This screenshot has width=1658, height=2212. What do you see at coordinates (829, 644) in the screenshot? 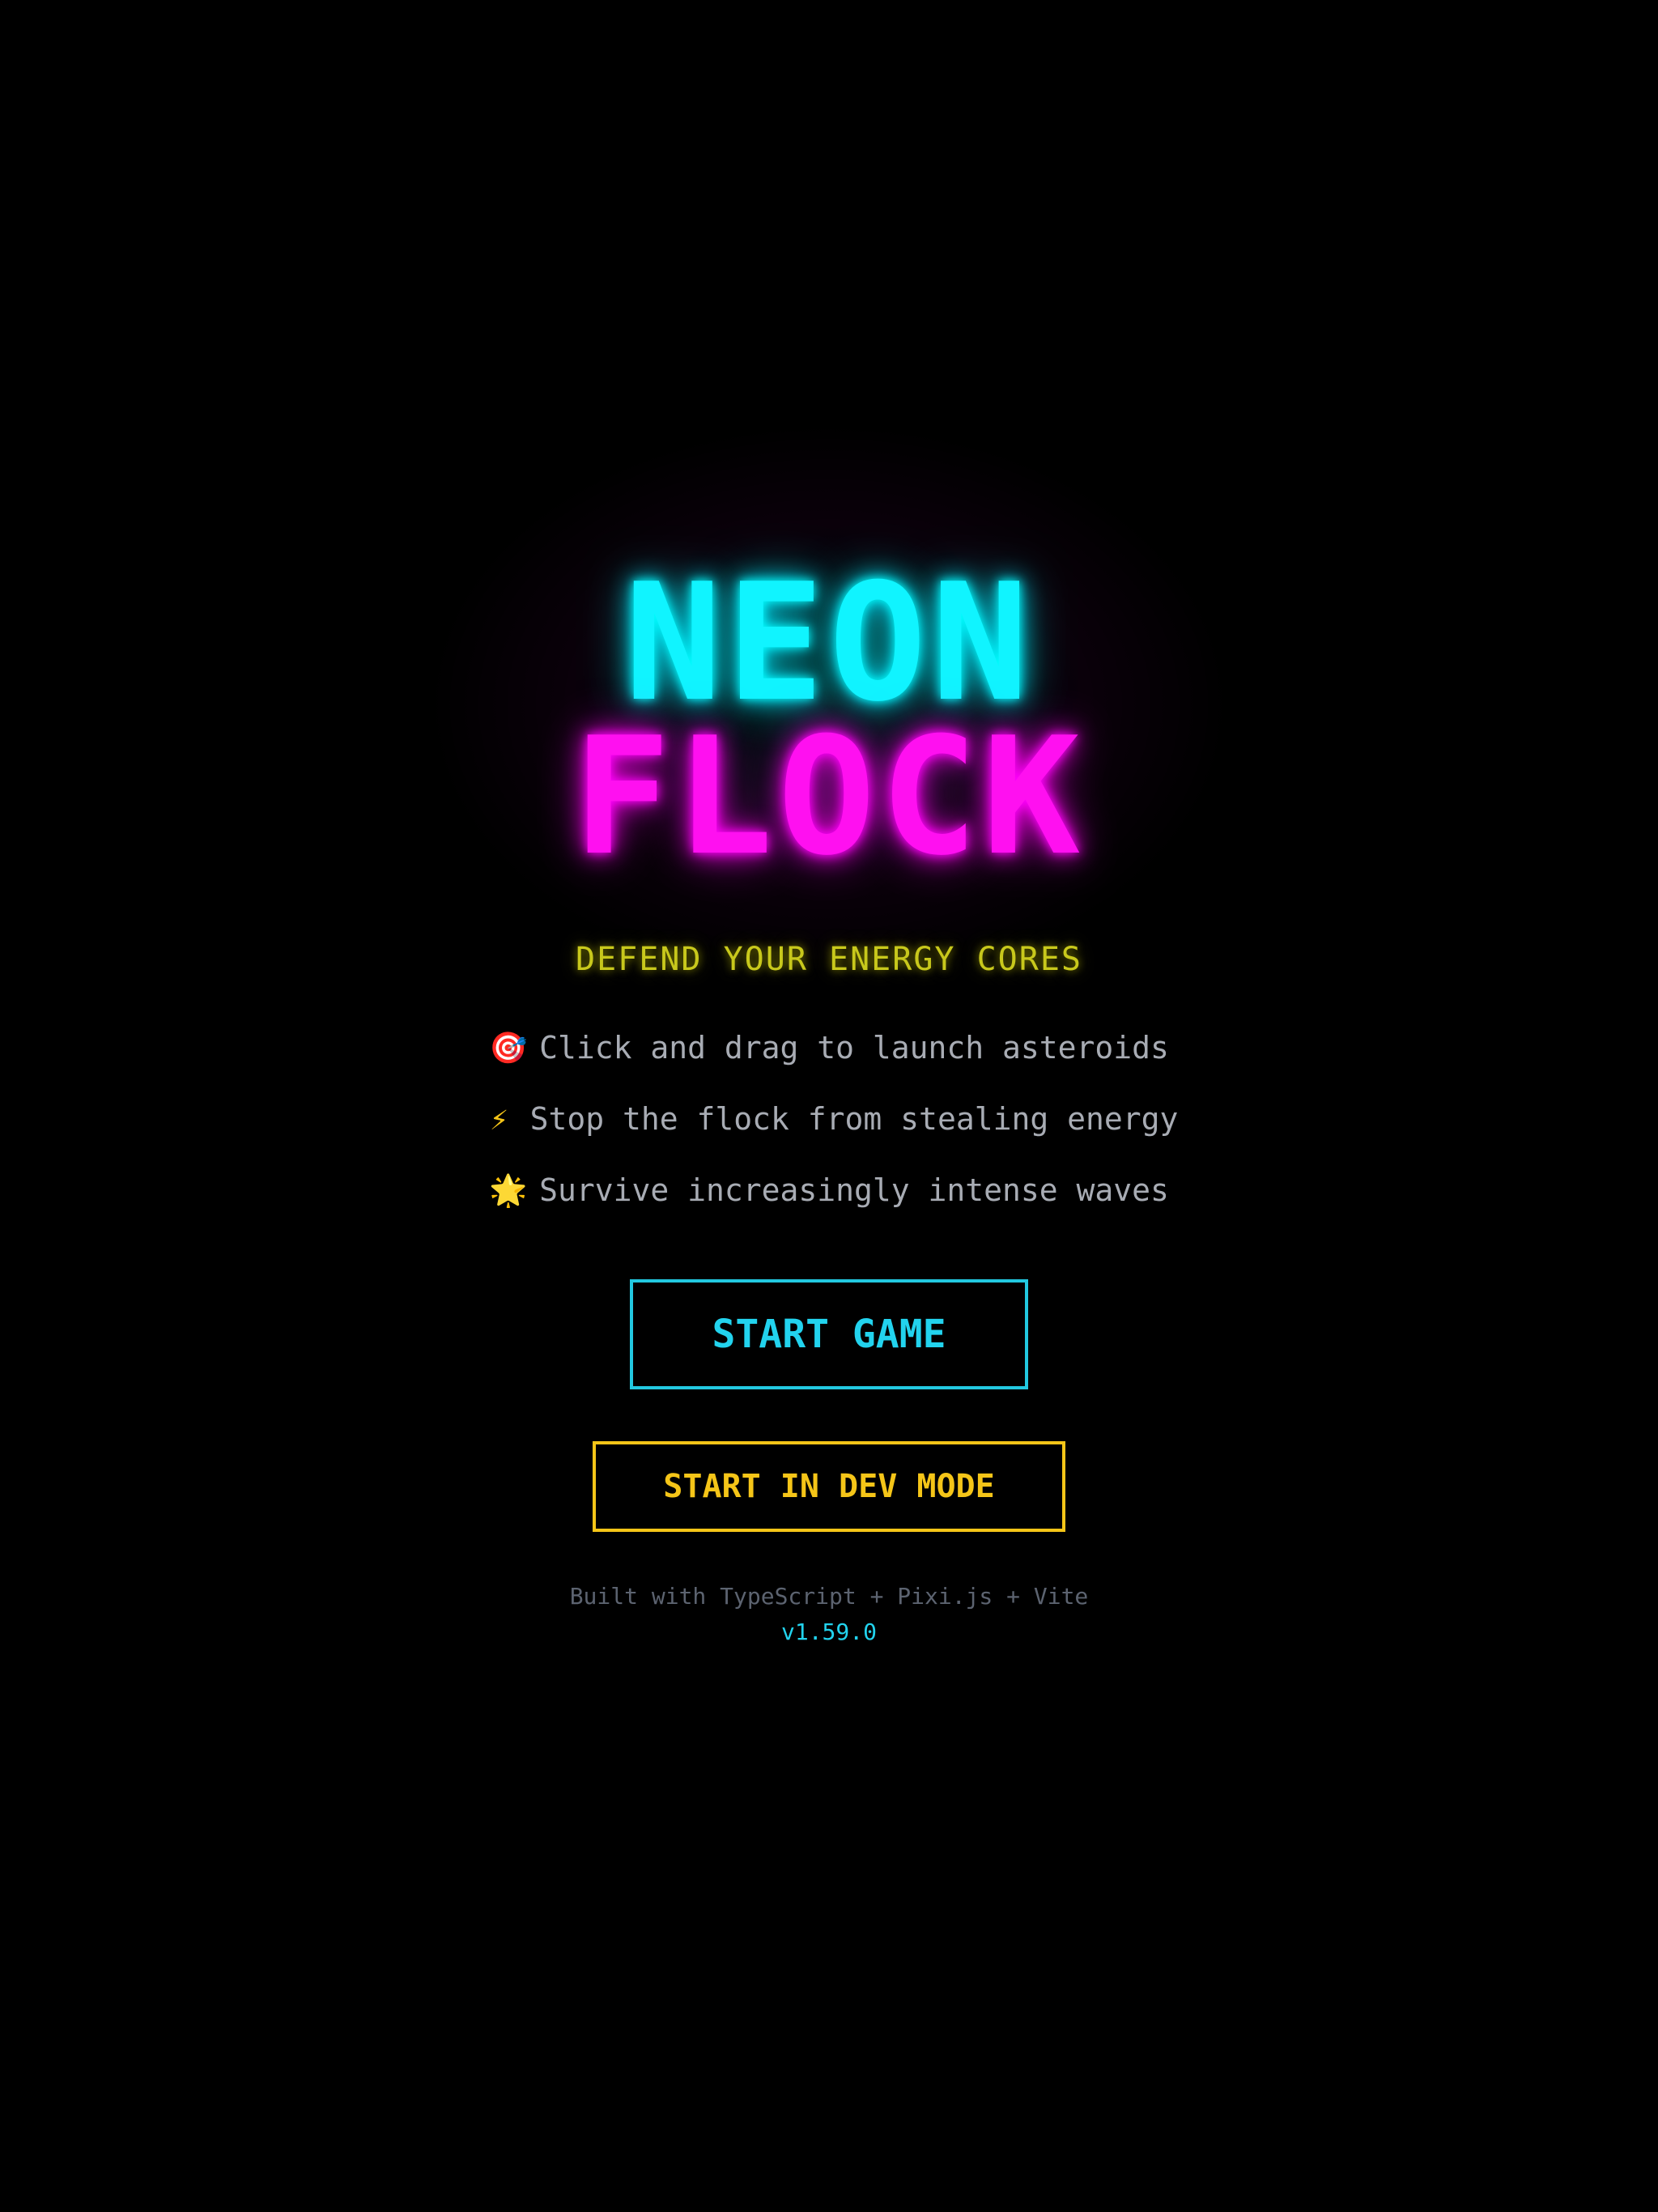
I see `title-neon: NEON` at bounding box center [829, 644].